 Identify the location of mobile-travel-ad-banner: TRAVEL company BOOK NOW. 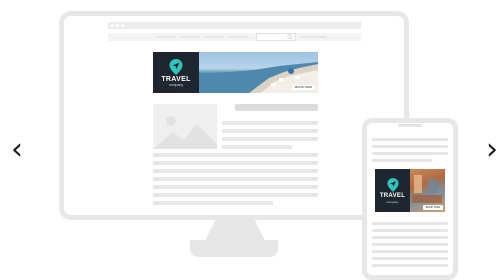
(410, 190).